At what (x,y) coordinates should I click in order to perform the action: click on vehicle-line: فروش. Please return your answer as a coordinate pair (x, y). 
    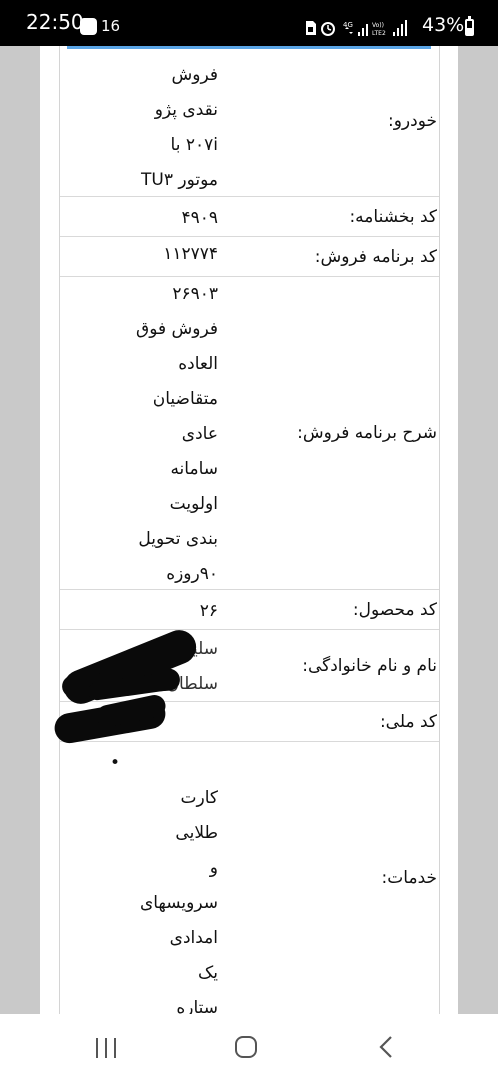
    Looking at the image, I should click on (194, 75).